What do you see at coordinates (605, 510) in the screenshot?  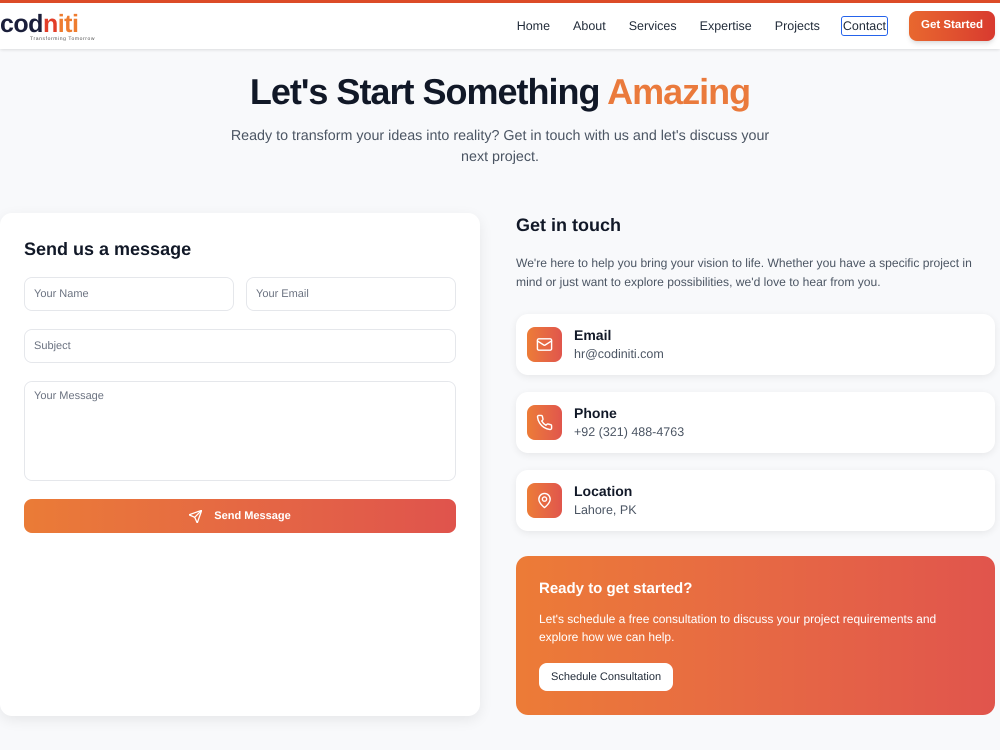 I see `contact-value: Lahore, PK` at bounding box center [605, 510].